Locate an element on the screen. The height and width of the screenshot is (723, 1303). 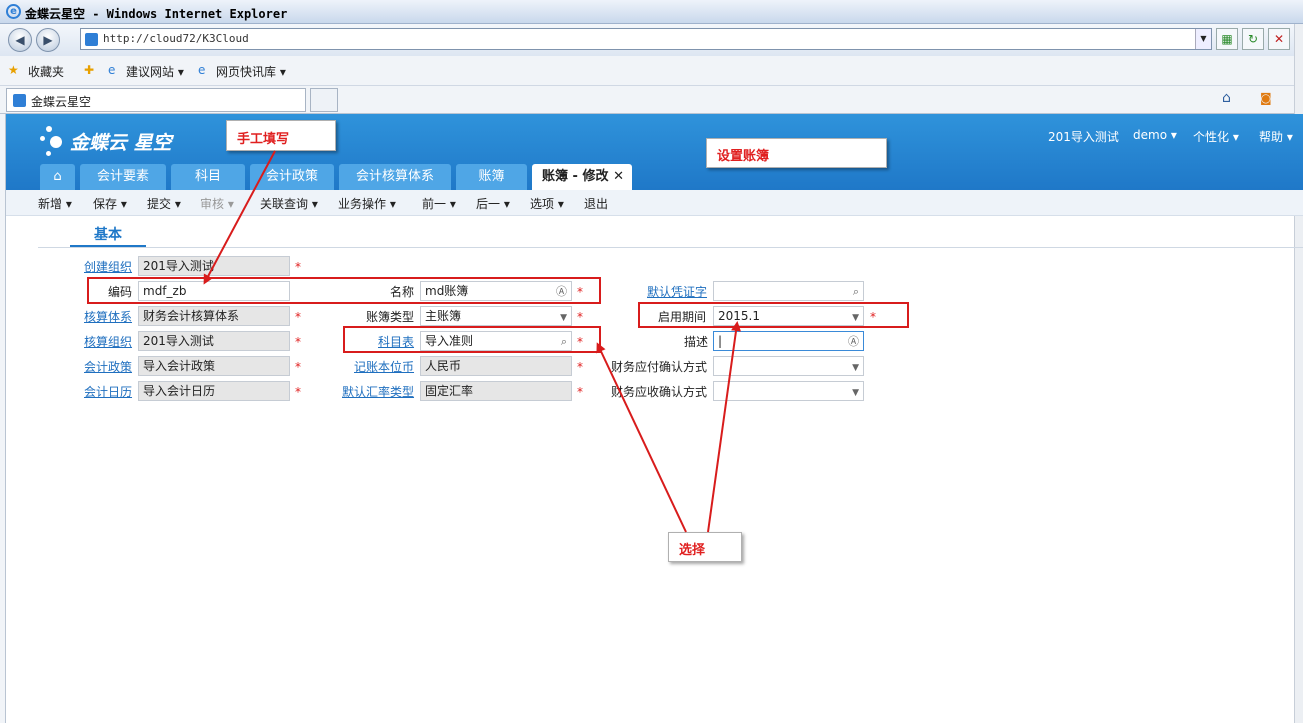
accounting-system-label: 核算体系 is located at coordinates (108, 316).